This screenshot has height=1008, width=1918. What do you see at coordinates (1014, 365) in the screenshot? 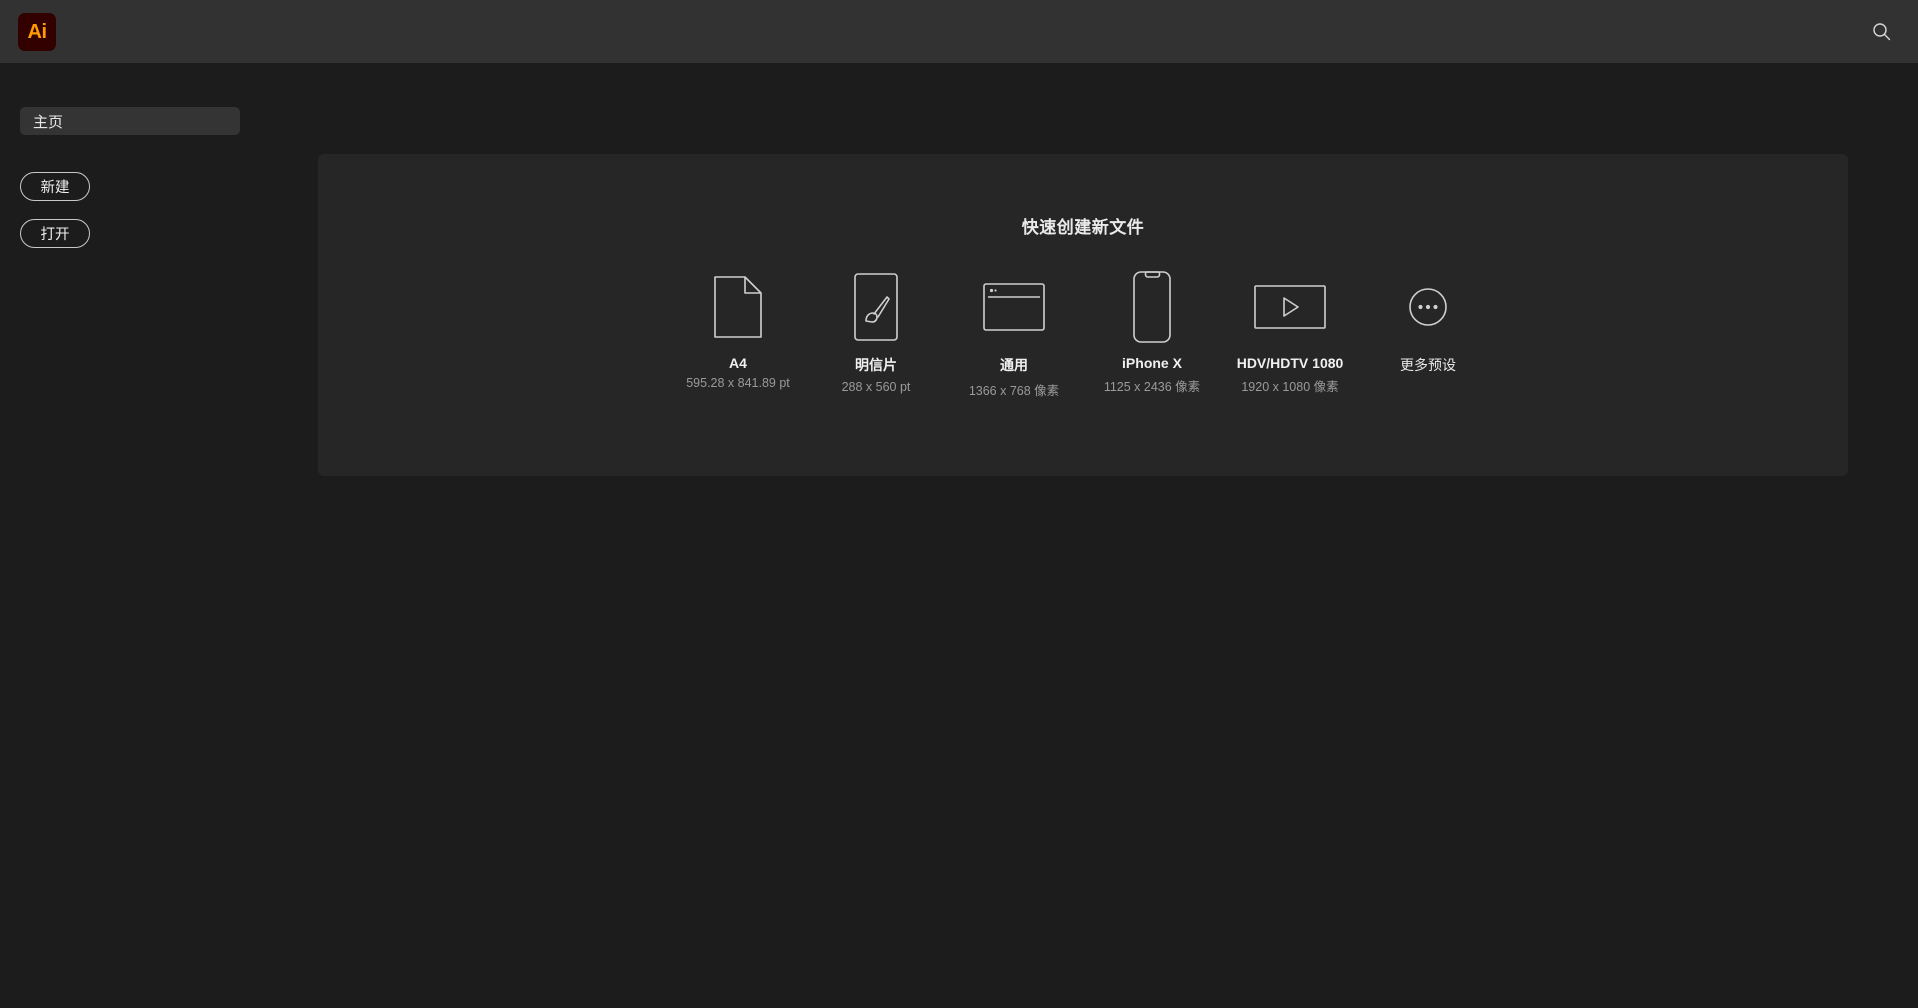
I see `preset-label: 通用` at bounding box center [1014, 365].